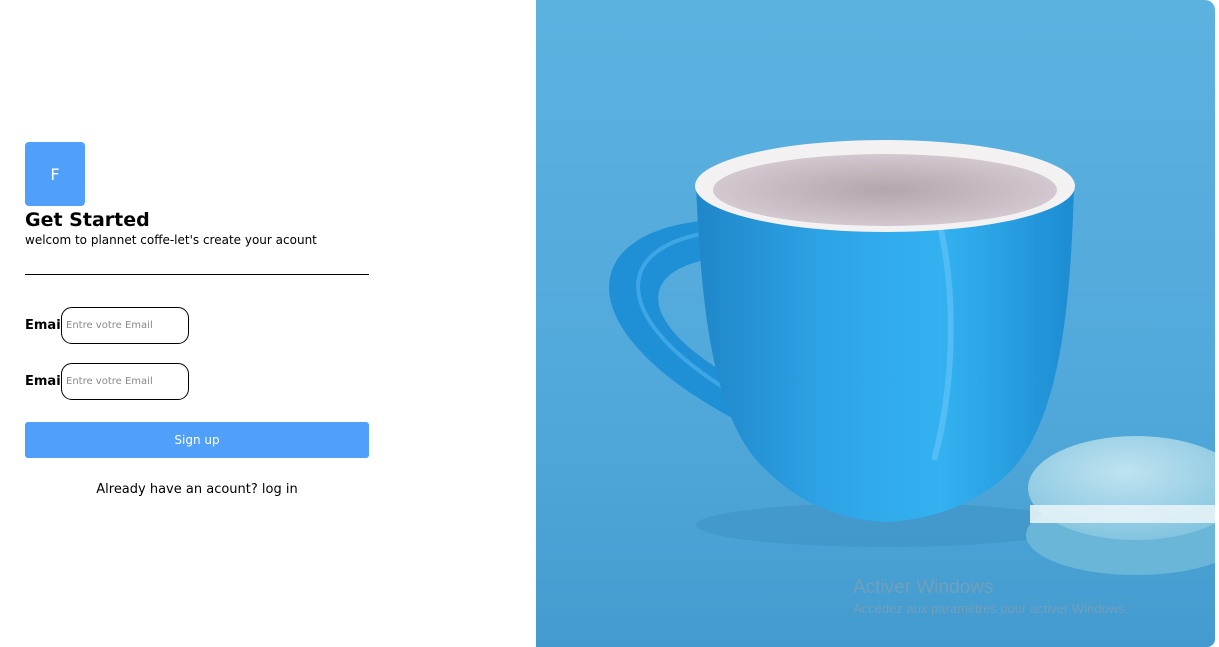 This screenshot has height=647, width=1219. I want to click on page-title: Get Started, so click(87, 220).